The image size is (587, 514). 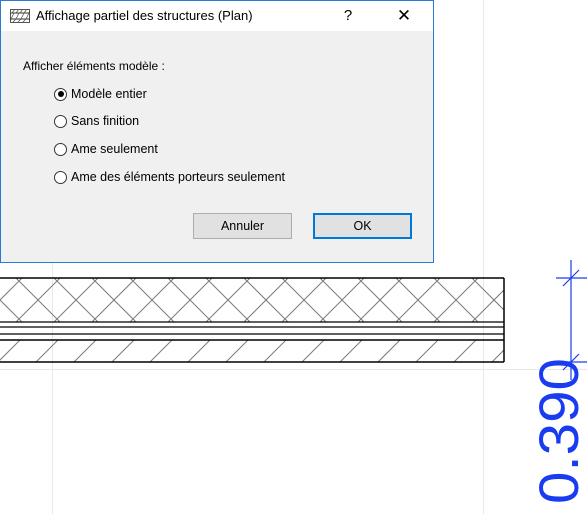 I want to click on radio-label: Modèle entier, so click(x=109, y=94).